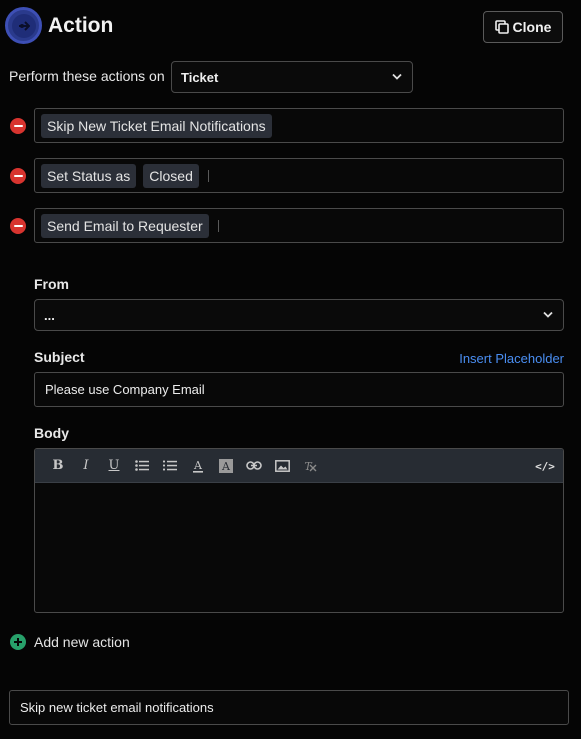  I want to click on highlight-color-icon: A, so click(226, 465).